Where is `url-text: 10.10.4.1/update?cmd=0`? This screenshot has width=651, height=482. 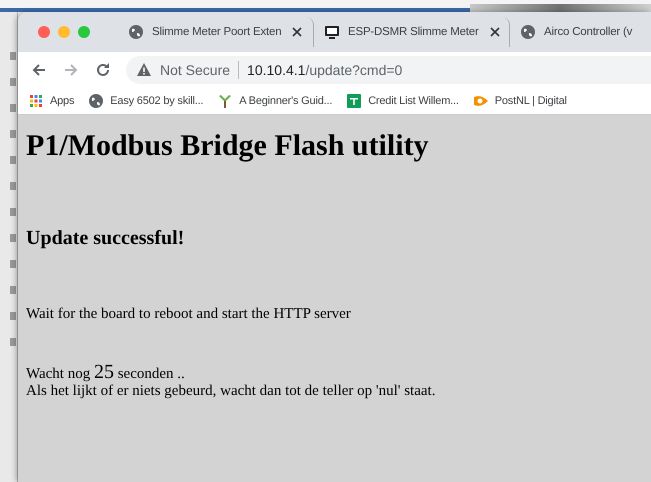 url-text: 10.10.4.1/update?cmd=0 is located at coordinates (324, 70).